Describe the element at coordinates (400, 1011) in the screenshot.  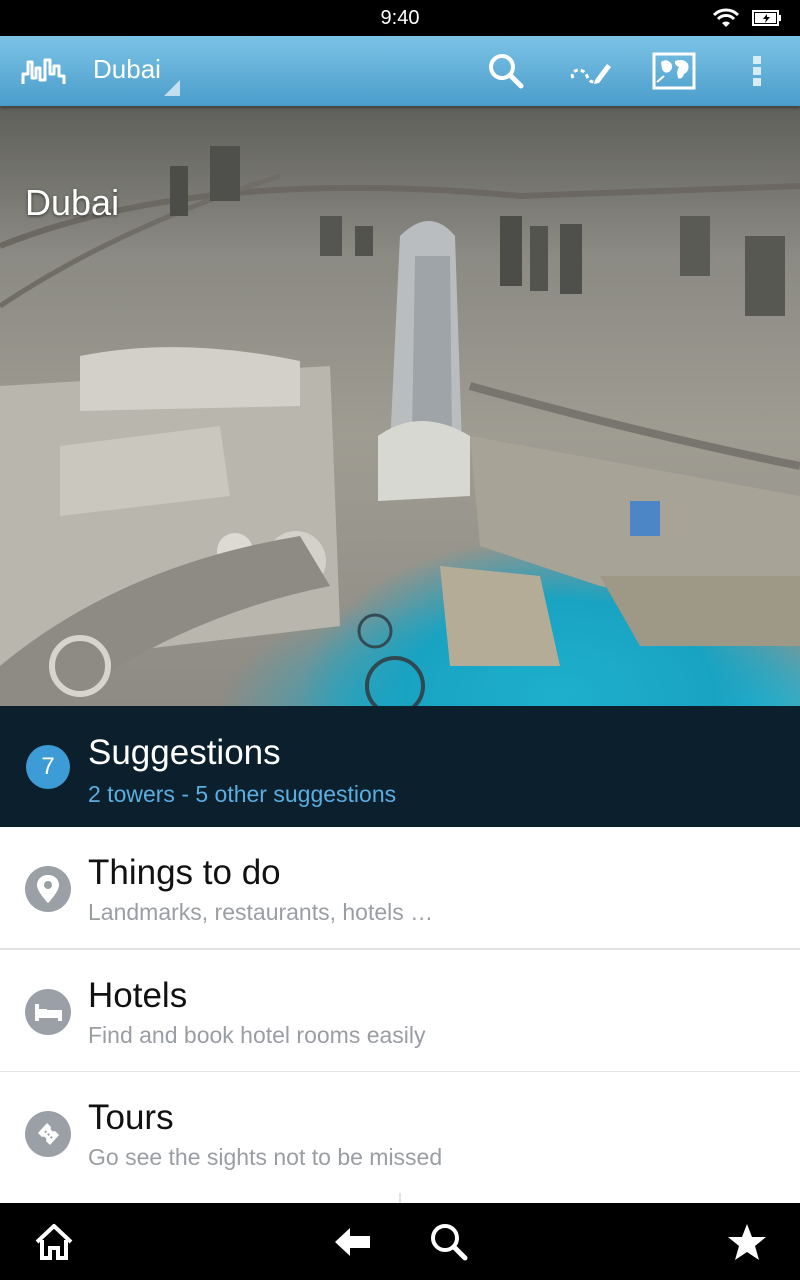
I see `list-item-hotels: Hotels Find and book hotel rooms easily` at that location.